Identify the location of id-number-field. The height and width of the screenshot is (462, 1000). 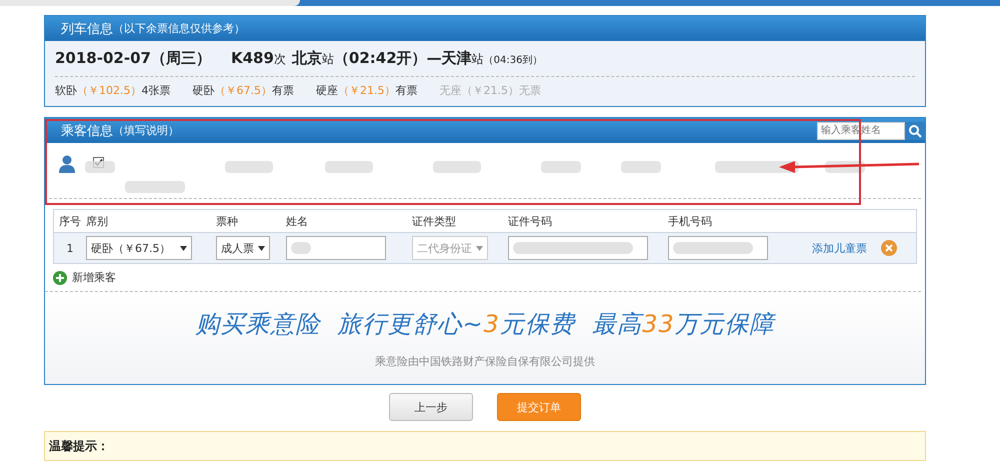
(578, 248).